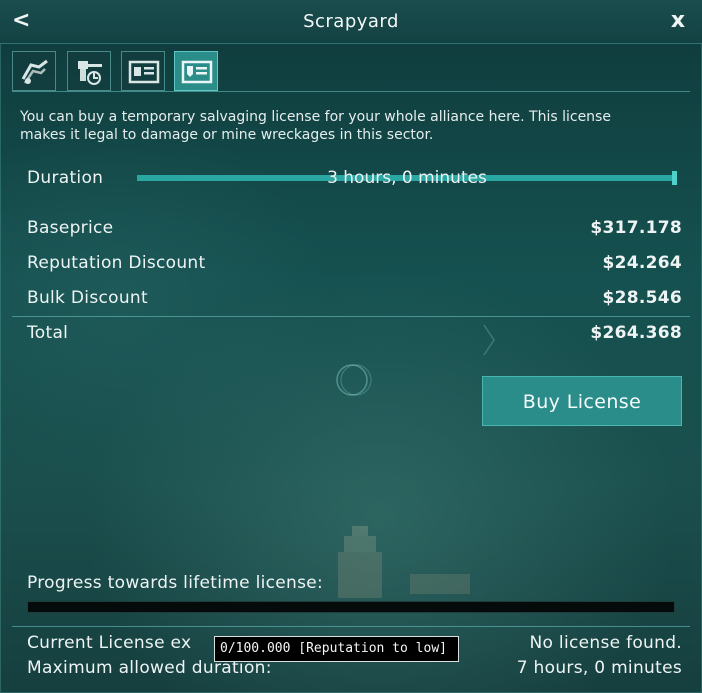 The height and width of the screenshot is (693, 702). What do you see at coordinates (599, 668) in the screenshot?
I see `max-duration-value: 7 hours, 0 minutes` at bounding box center [599, 668].